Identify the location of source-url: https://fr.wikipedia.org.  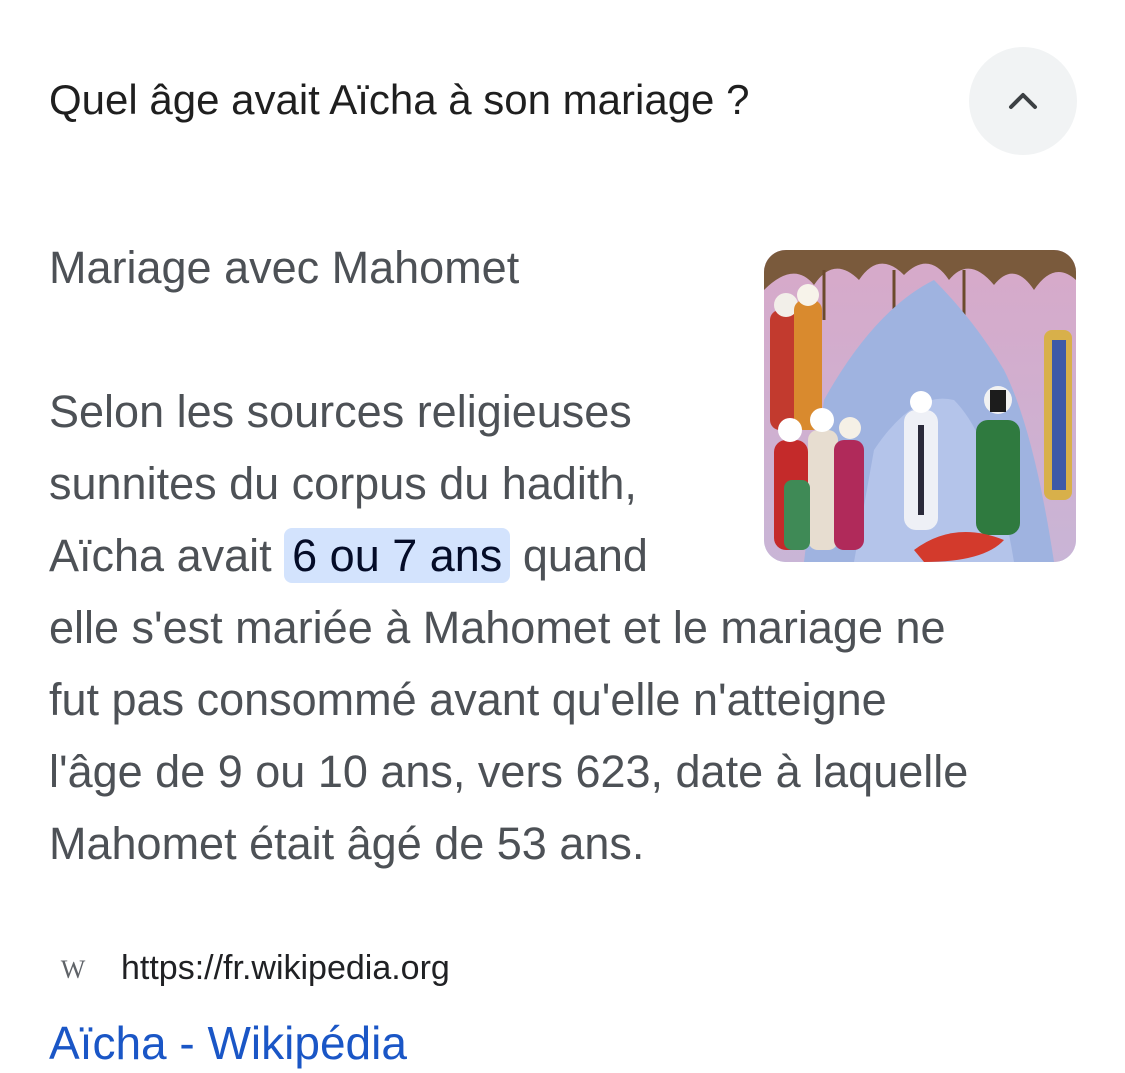
(285, 968).